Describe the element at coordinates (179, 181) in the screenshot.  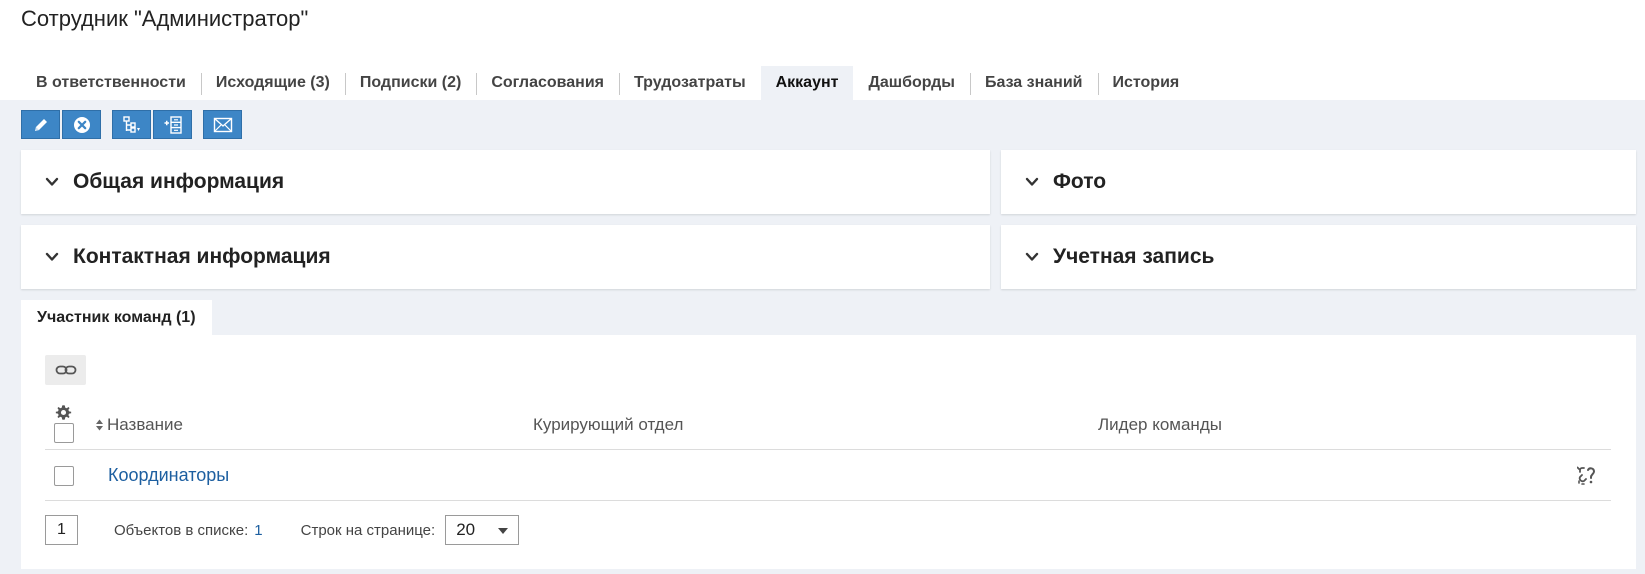
I see `panel-title: Общая информация` at that location.